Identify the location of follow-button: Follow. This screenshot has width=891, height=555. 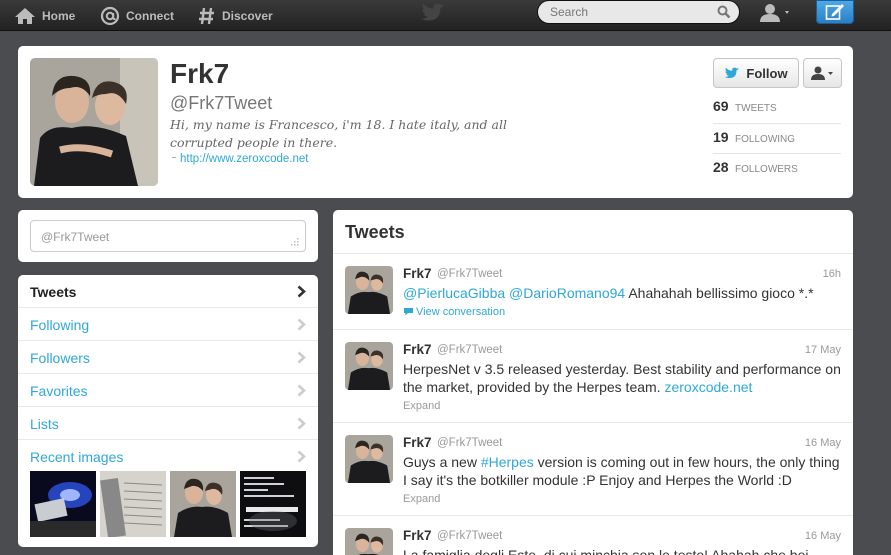
(756, 73).